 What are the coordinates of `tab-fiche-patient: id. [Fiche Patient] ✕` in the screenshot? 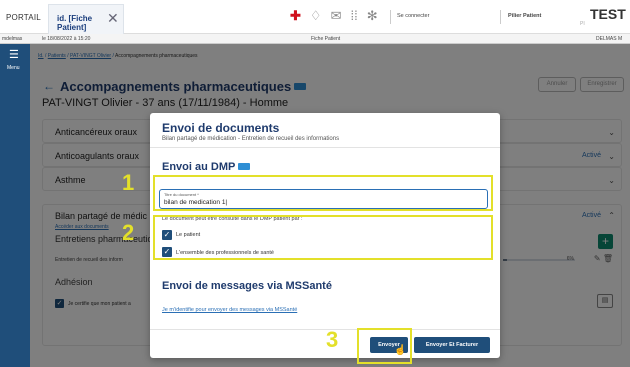 It's located at (86, 19).